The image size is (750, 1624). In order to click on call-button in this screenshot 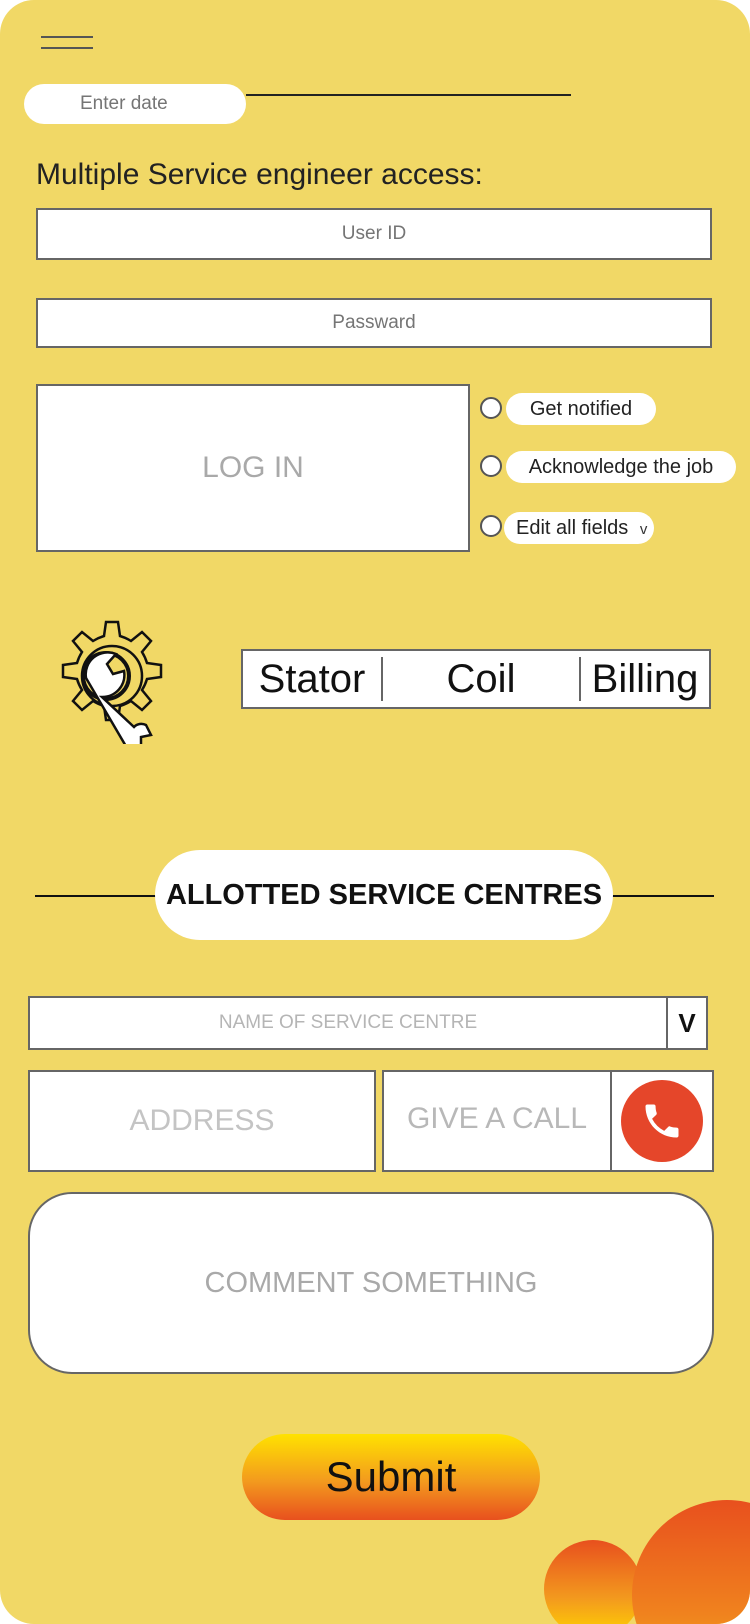, I will do `click(662, 1121)`.